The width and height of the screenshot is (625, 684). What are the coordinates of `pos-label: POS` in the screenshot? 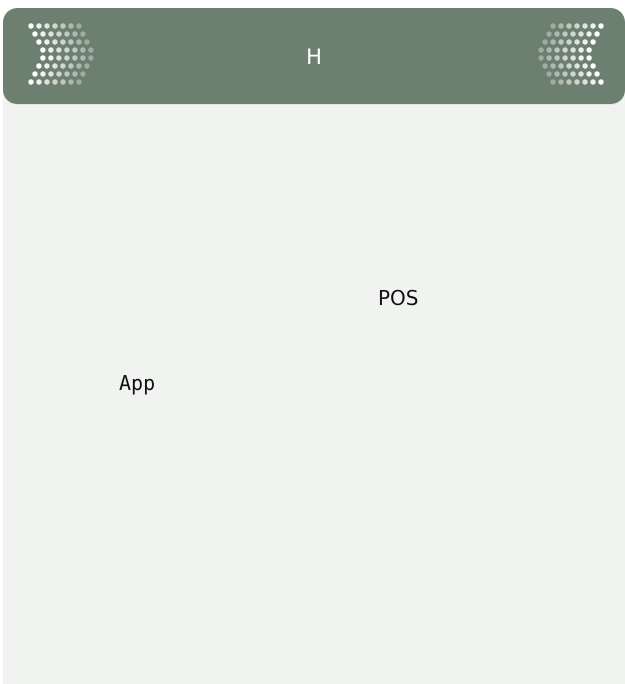 It's located at (398, 298).